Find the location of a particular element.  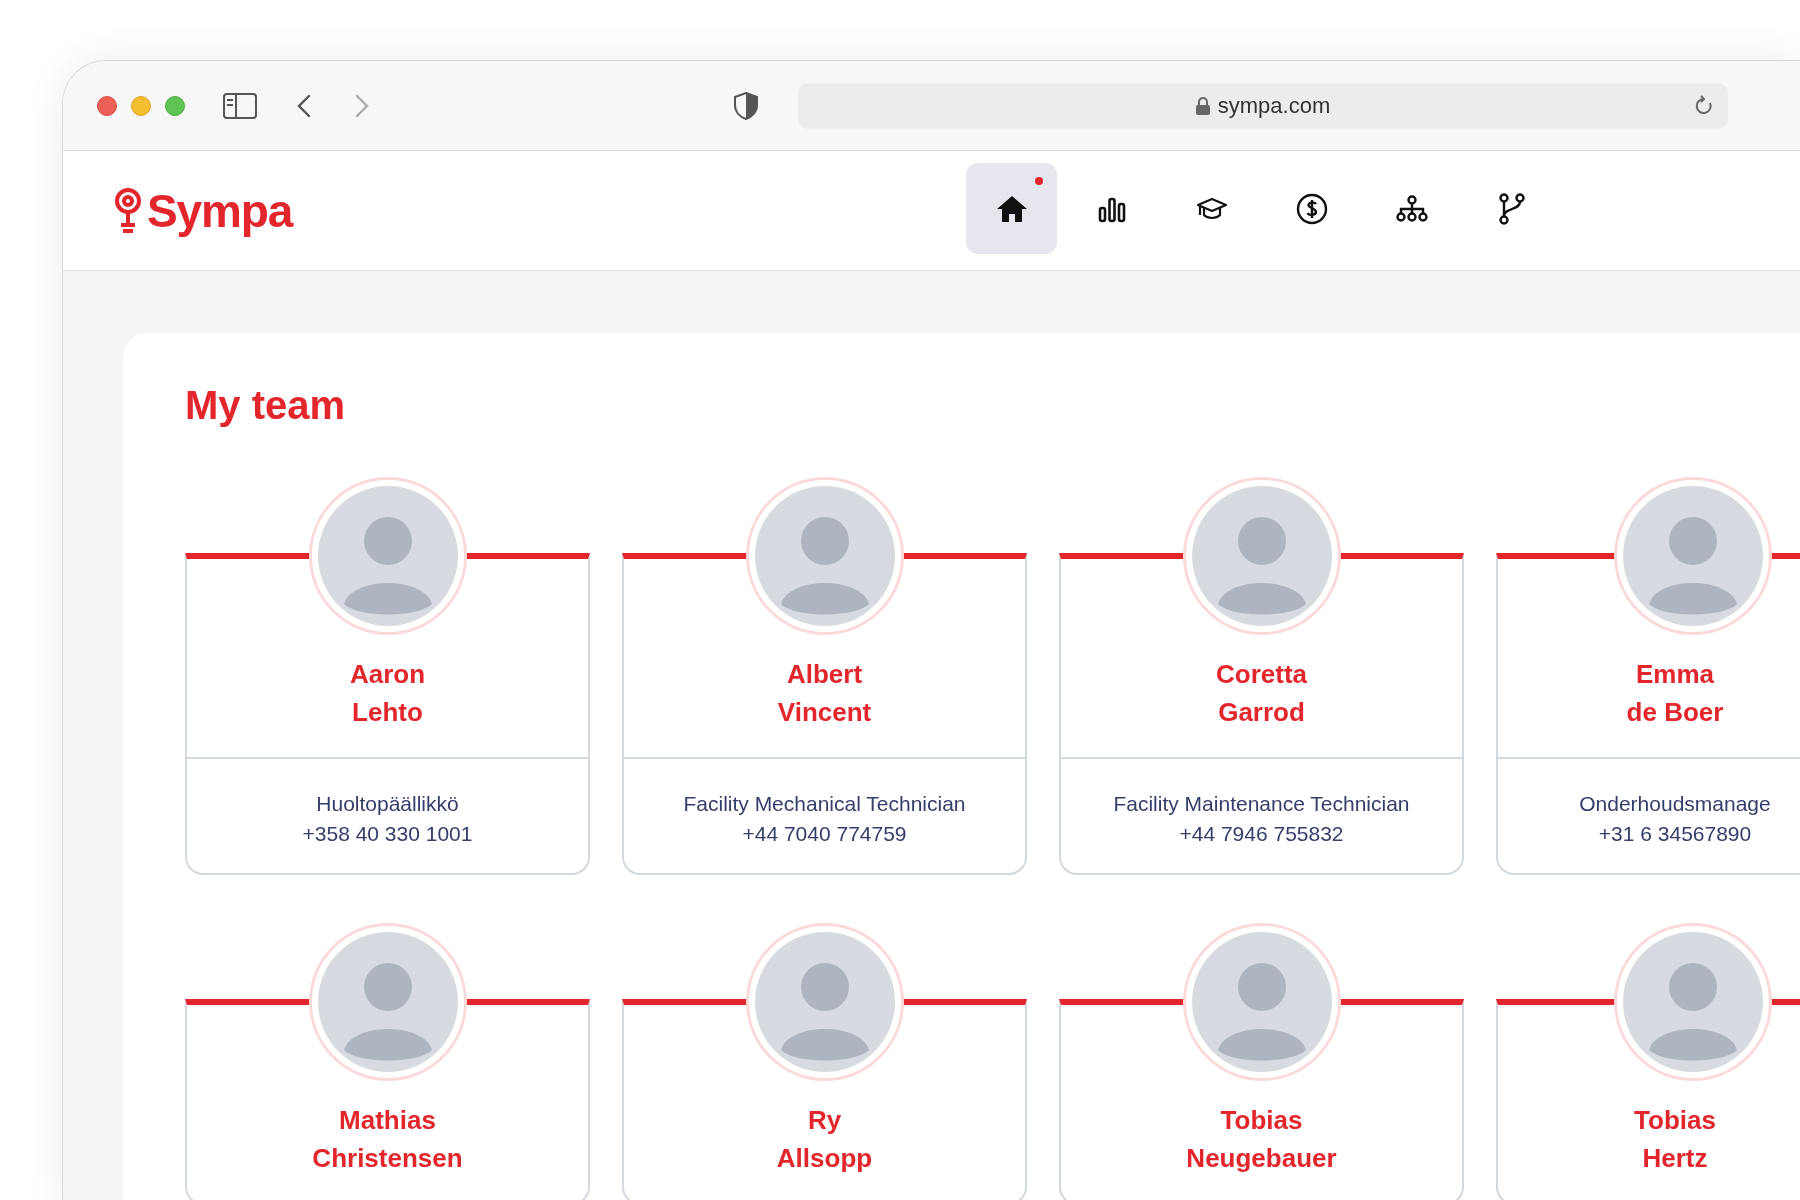

sidebar-toggle-icon is located at coordinates (240, 105).